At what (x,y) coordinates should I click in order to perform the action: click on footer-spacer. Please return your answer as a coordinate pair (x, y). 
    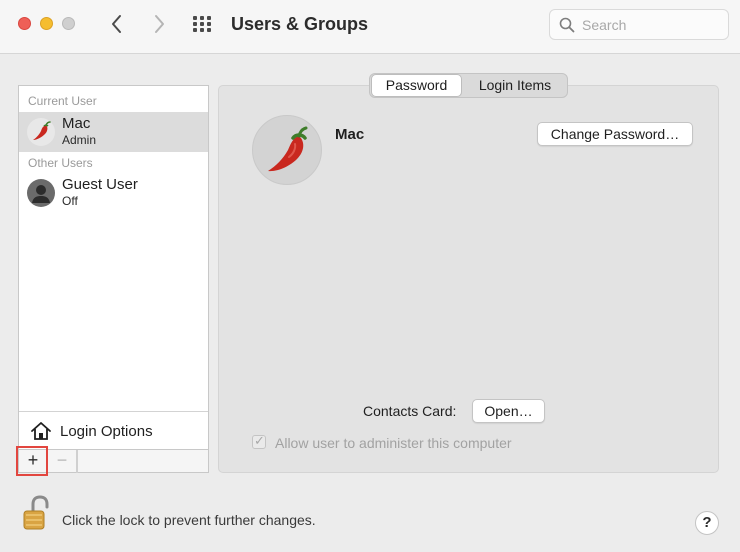
    Looking at the image, I should click on (142, 461).